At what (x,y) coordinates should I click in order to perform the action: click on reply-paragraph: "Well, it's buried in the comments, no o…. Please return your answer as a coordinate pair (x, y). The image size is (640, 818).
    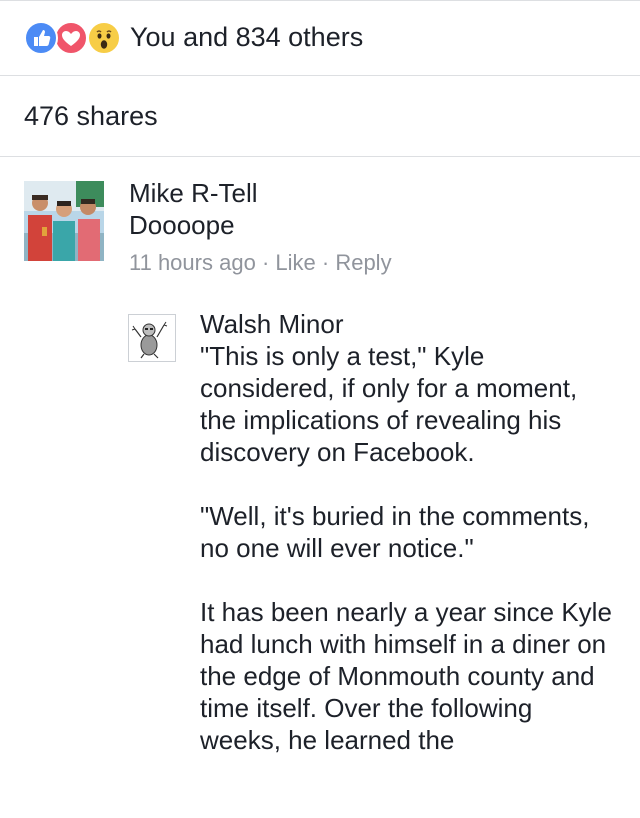
    Looking at the image, I should click on (395, 532).